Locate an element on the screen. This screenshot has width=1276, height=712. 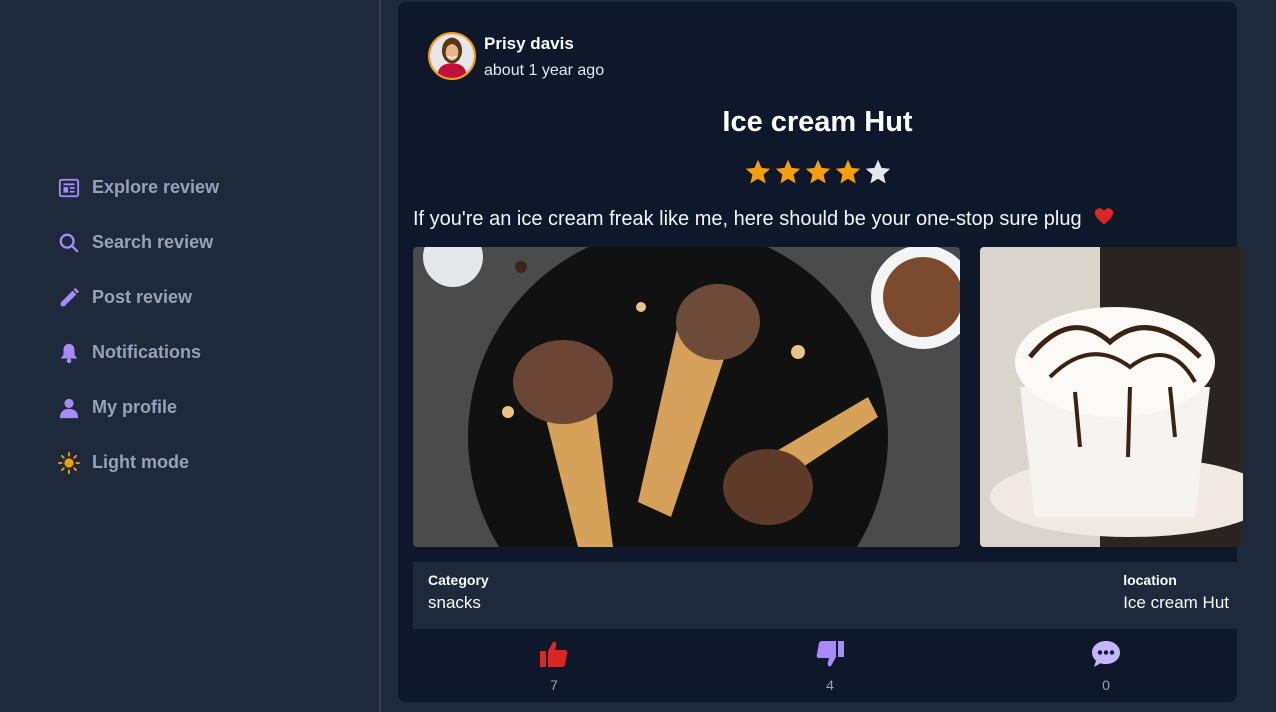
user-icon is located at coordinates (69, 408).